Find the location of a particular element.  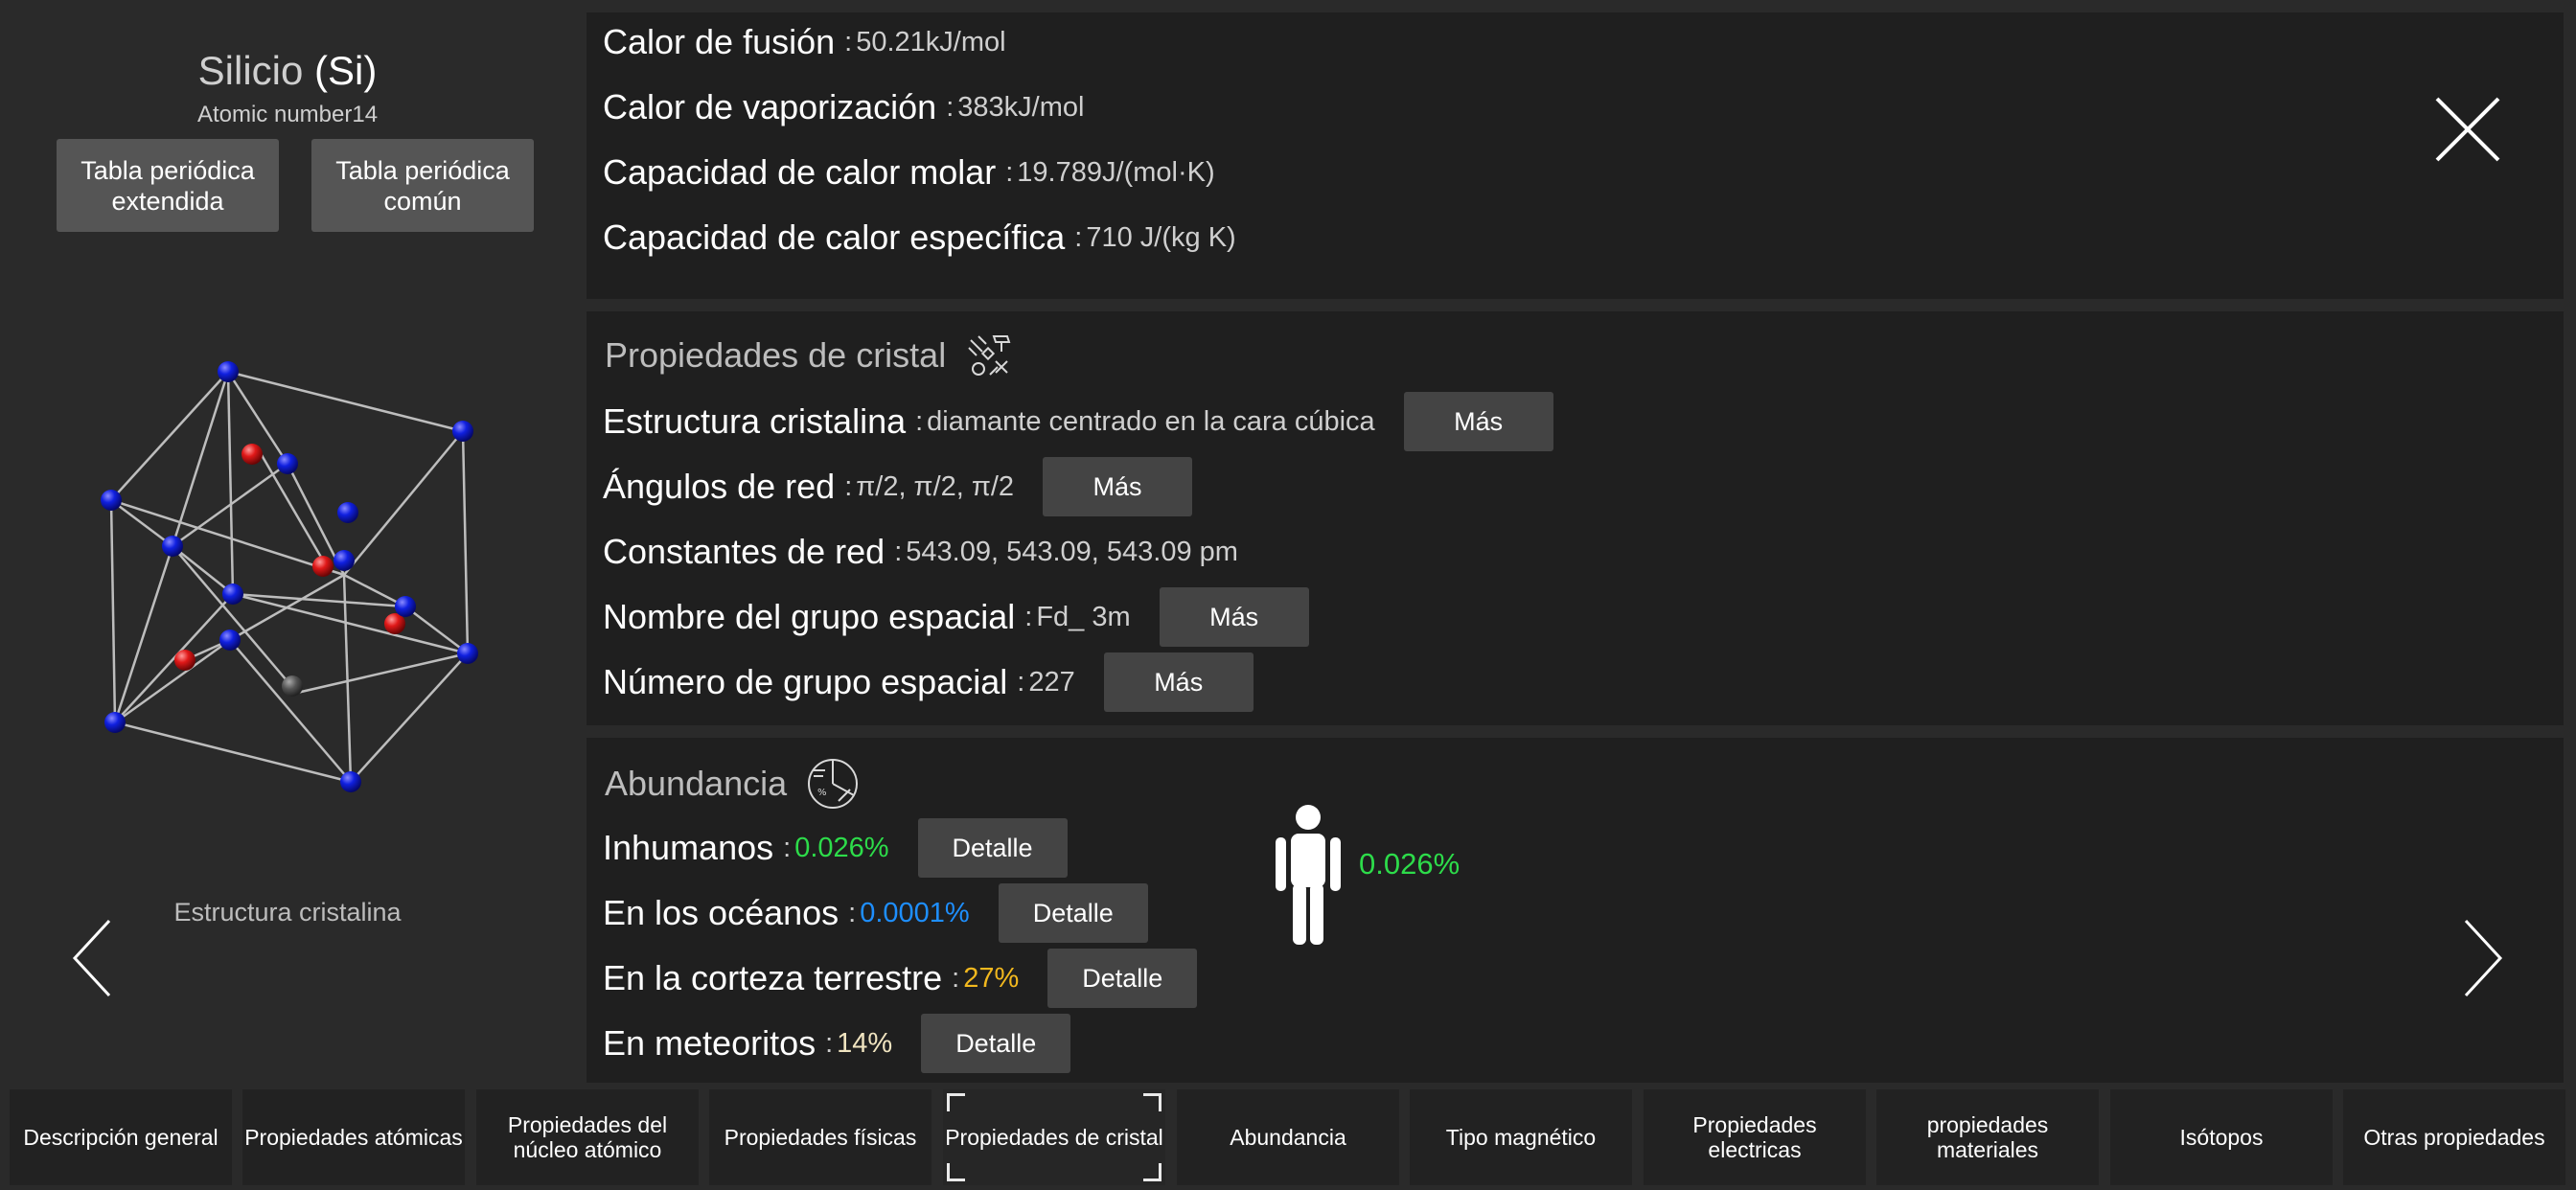

property-value: 383kJ/mol is located at coordinates (1021, 107).